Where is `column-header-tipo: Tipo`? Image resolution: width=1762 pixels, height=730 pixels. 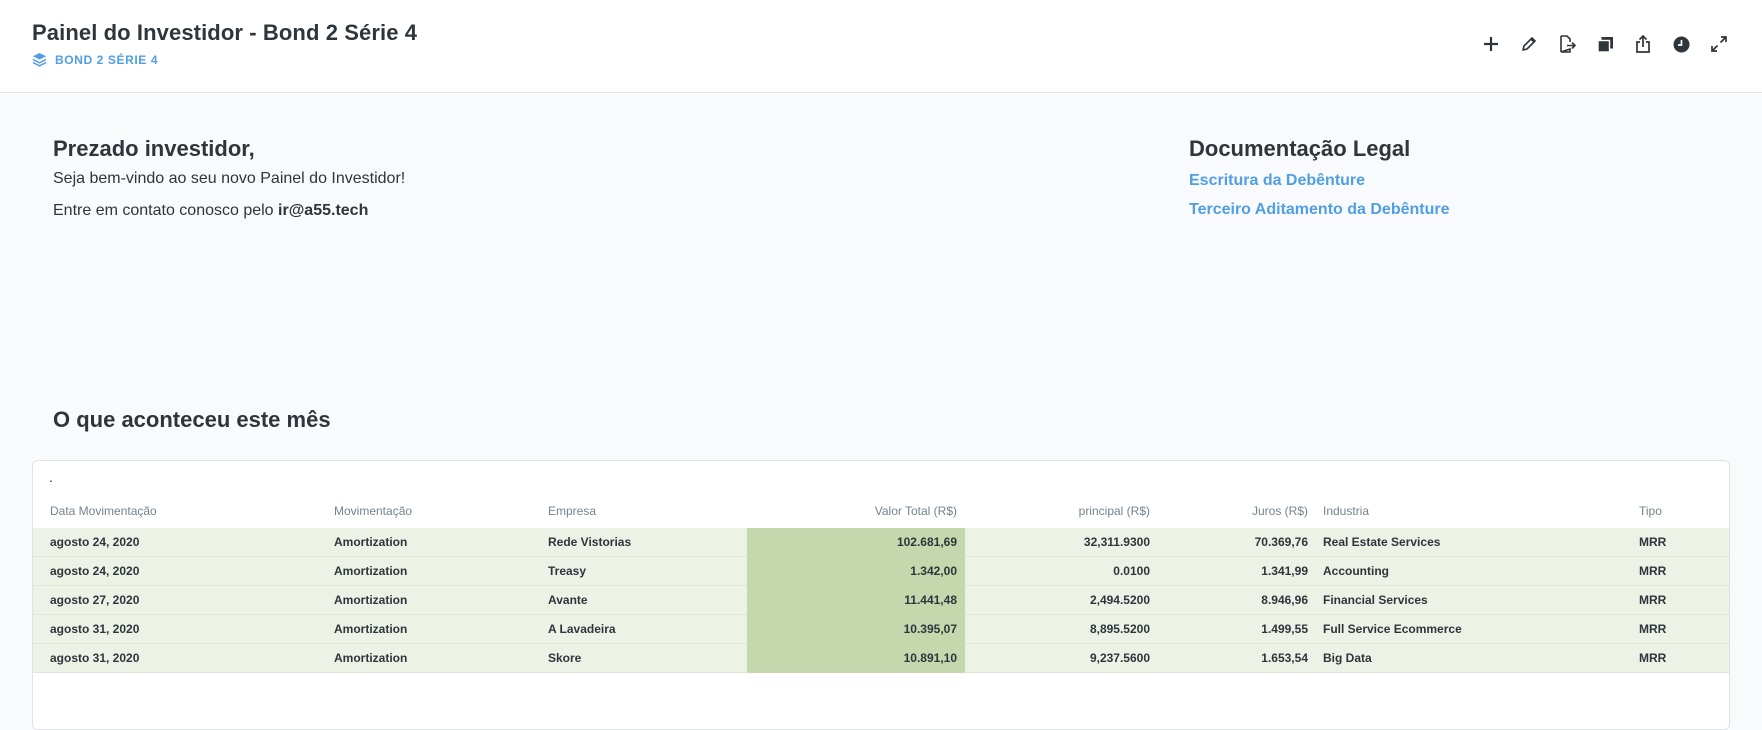
column-header-tipo: Tipo is located at coordinates (1650, 511).